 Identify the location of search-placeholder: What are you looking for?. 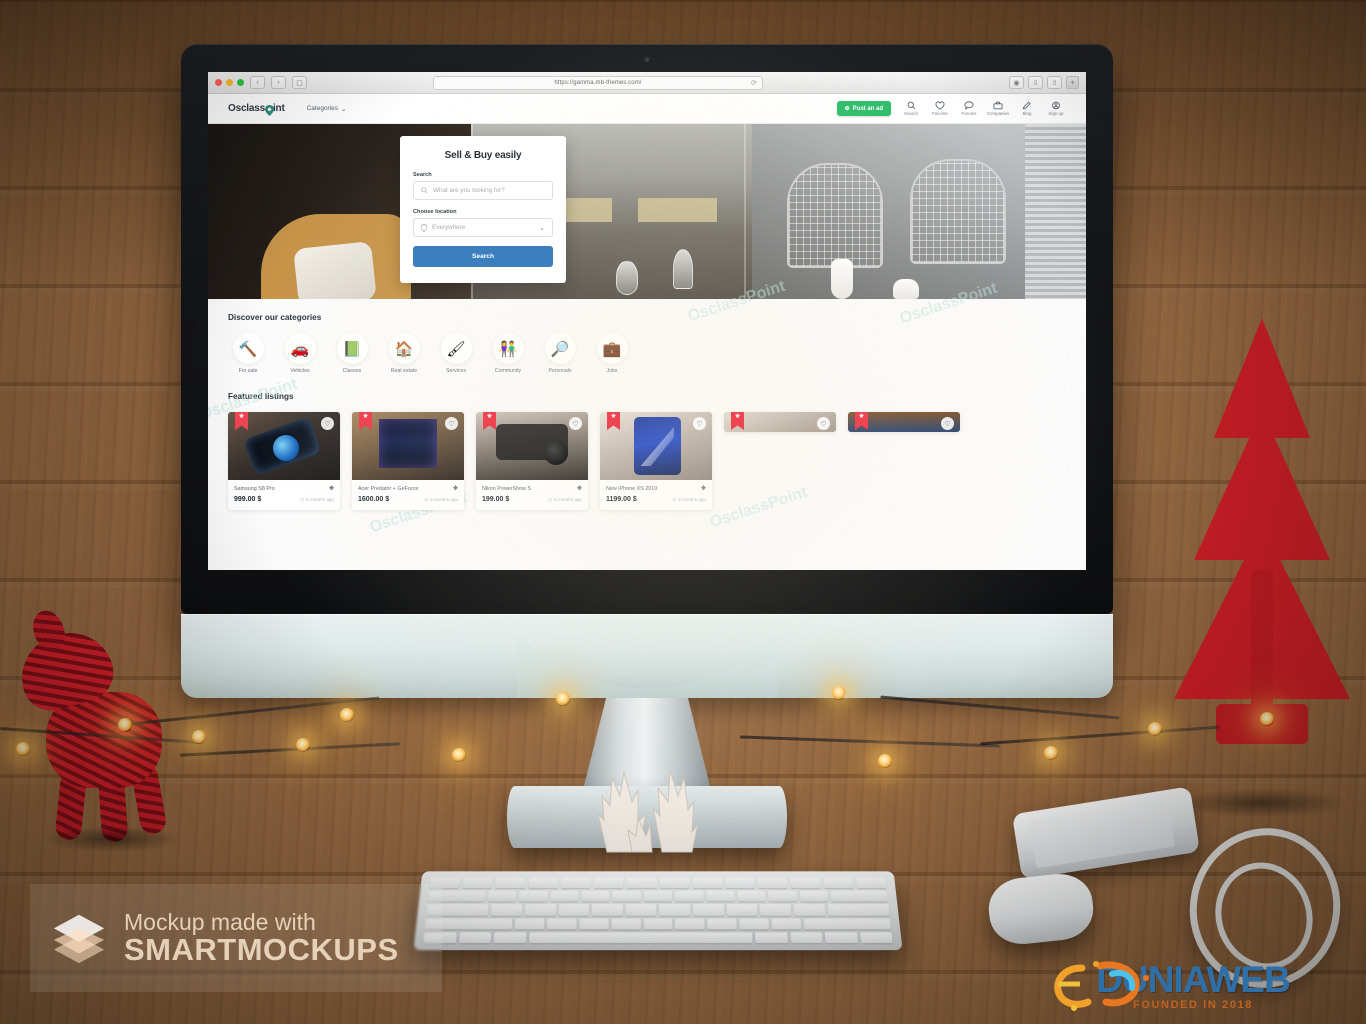
(469, 190).